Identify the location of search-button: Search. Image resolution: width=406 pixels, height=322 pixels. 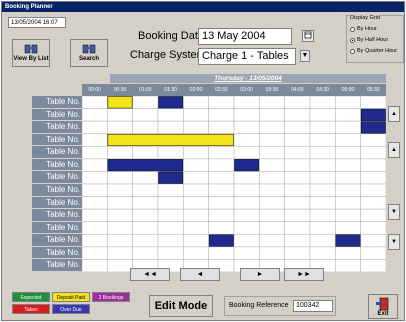
(89, 53).